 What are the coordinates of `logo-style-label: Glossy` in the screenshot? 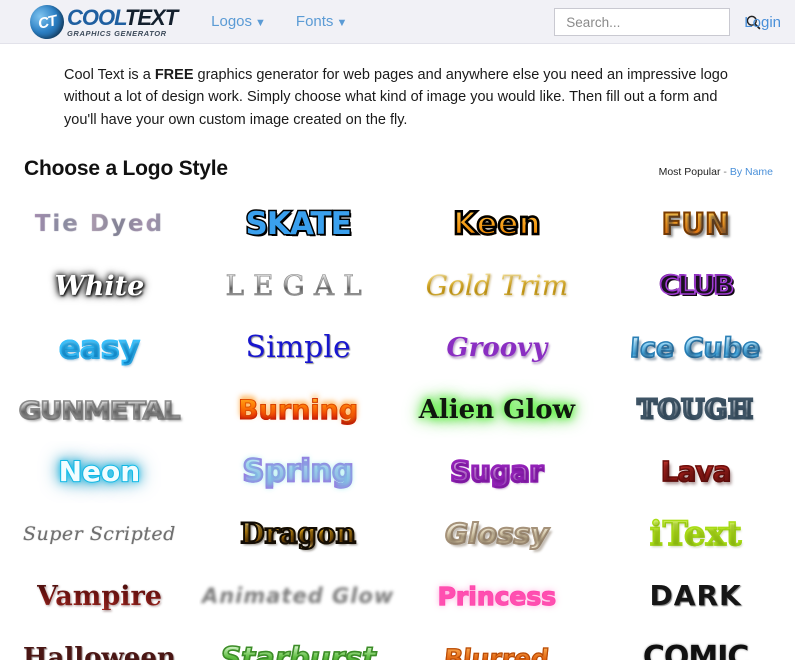 It's located at (496, 534).